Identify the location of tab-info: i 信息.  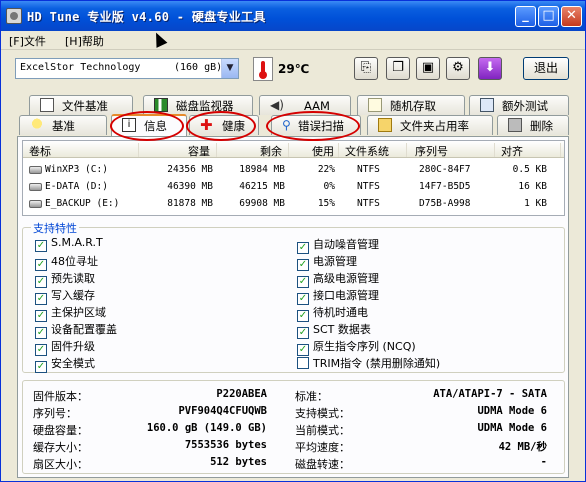
(149, 125).